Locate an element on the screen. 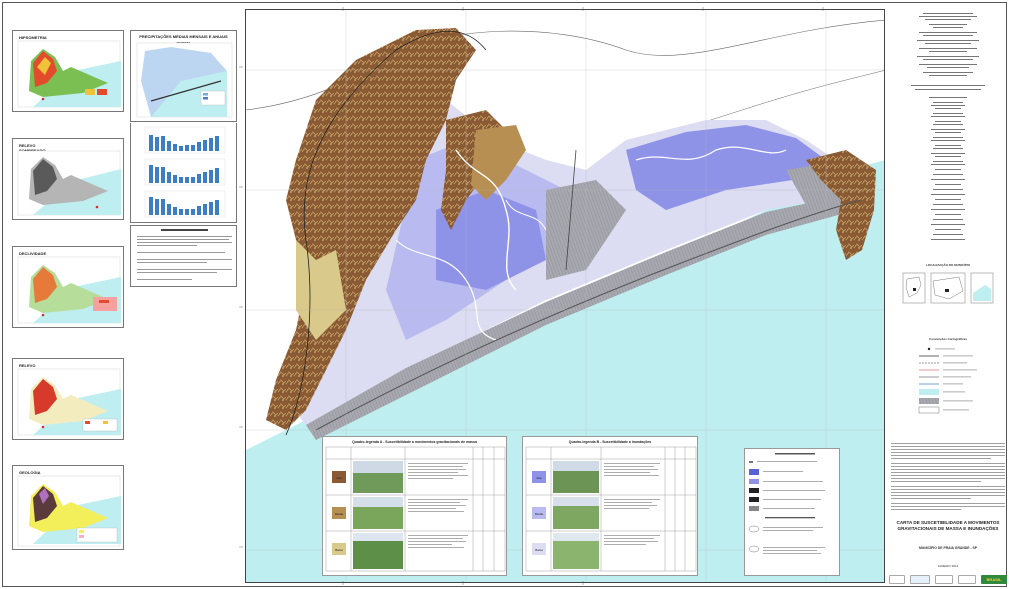  table-a-class-baixa: Baixa is located at coordinates (339, 550).